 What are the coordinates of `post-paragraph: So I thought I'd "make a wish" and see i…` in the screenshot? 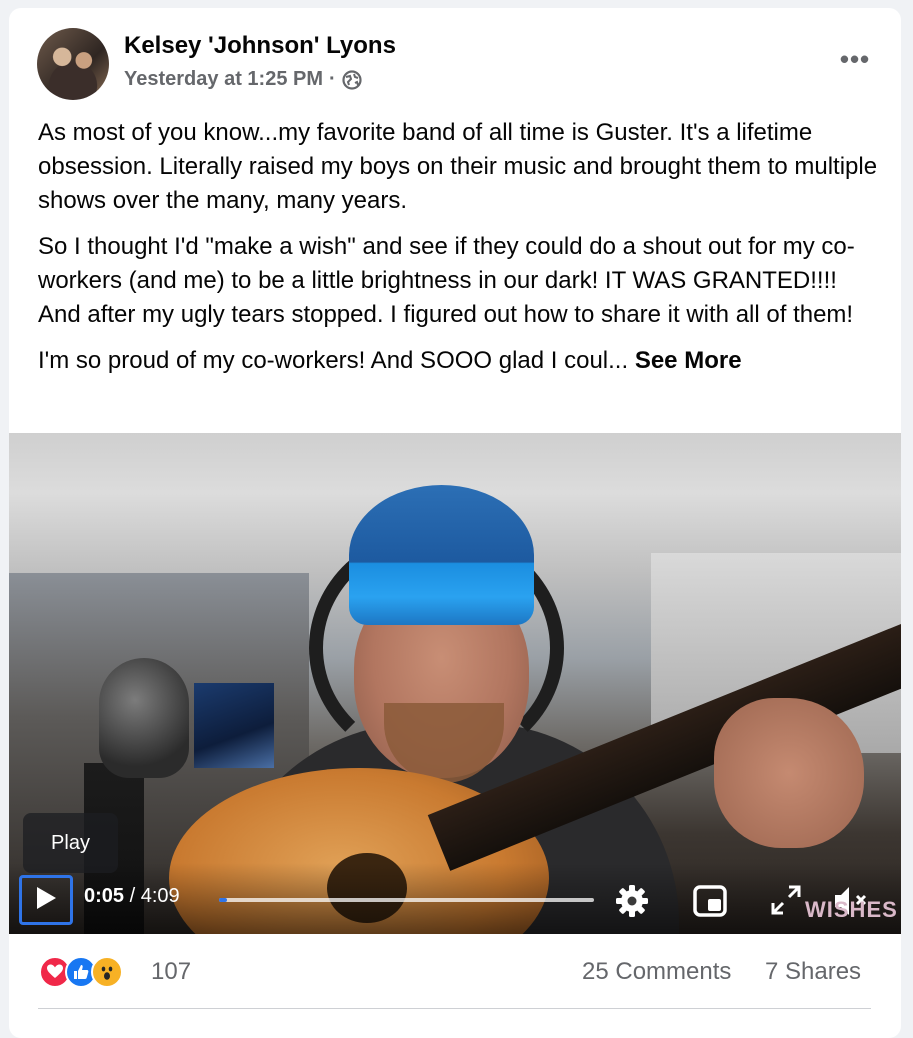 It's located at (446, 280).